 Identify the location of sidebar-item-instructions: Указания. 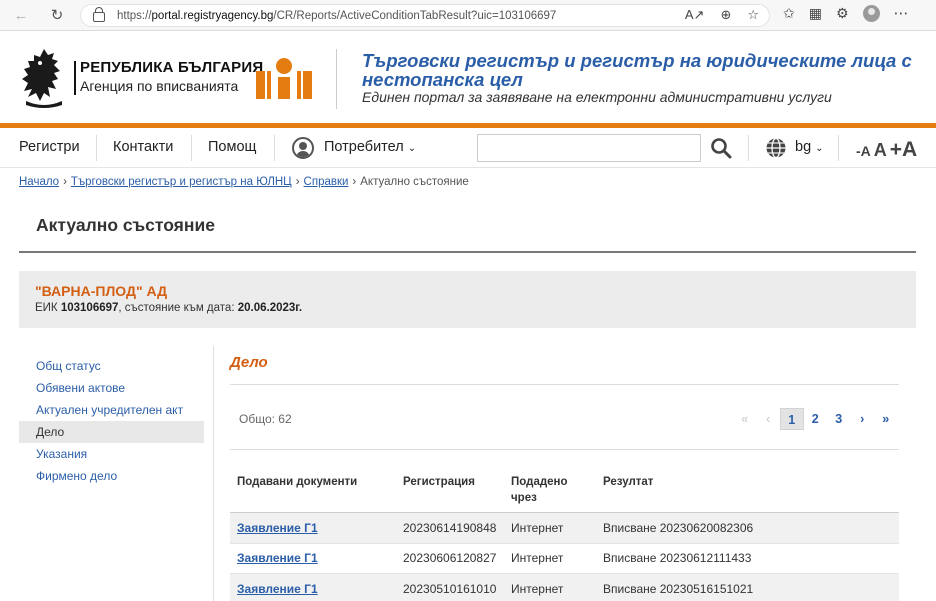
(111, 454).